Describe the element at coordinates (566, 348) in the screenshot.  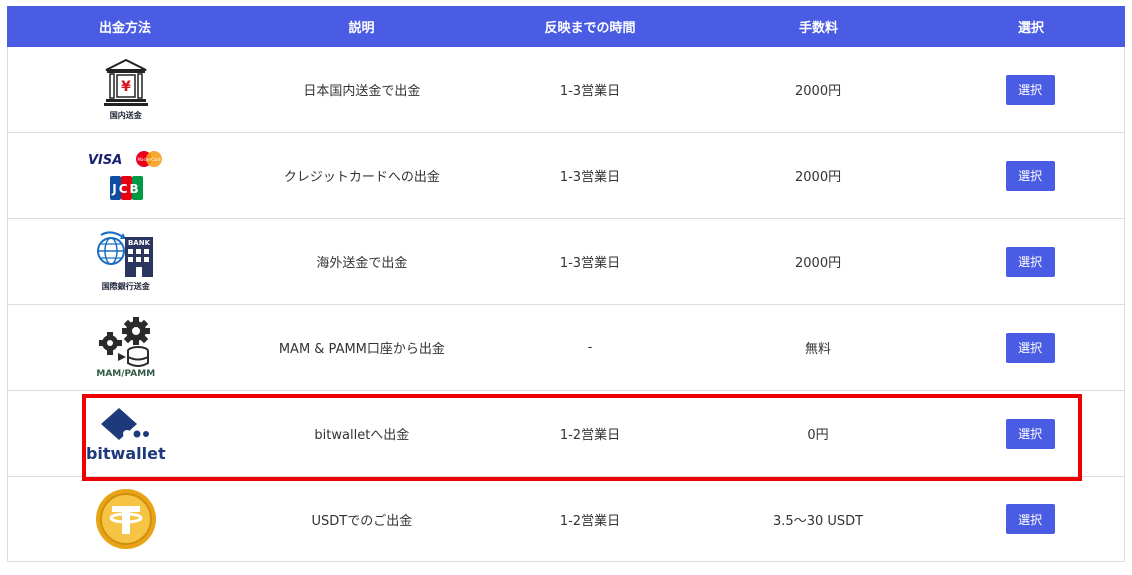
I see `table-row: MAM/PAMM MAM & PAMM口座から出金 - 無料 選択` at that location.